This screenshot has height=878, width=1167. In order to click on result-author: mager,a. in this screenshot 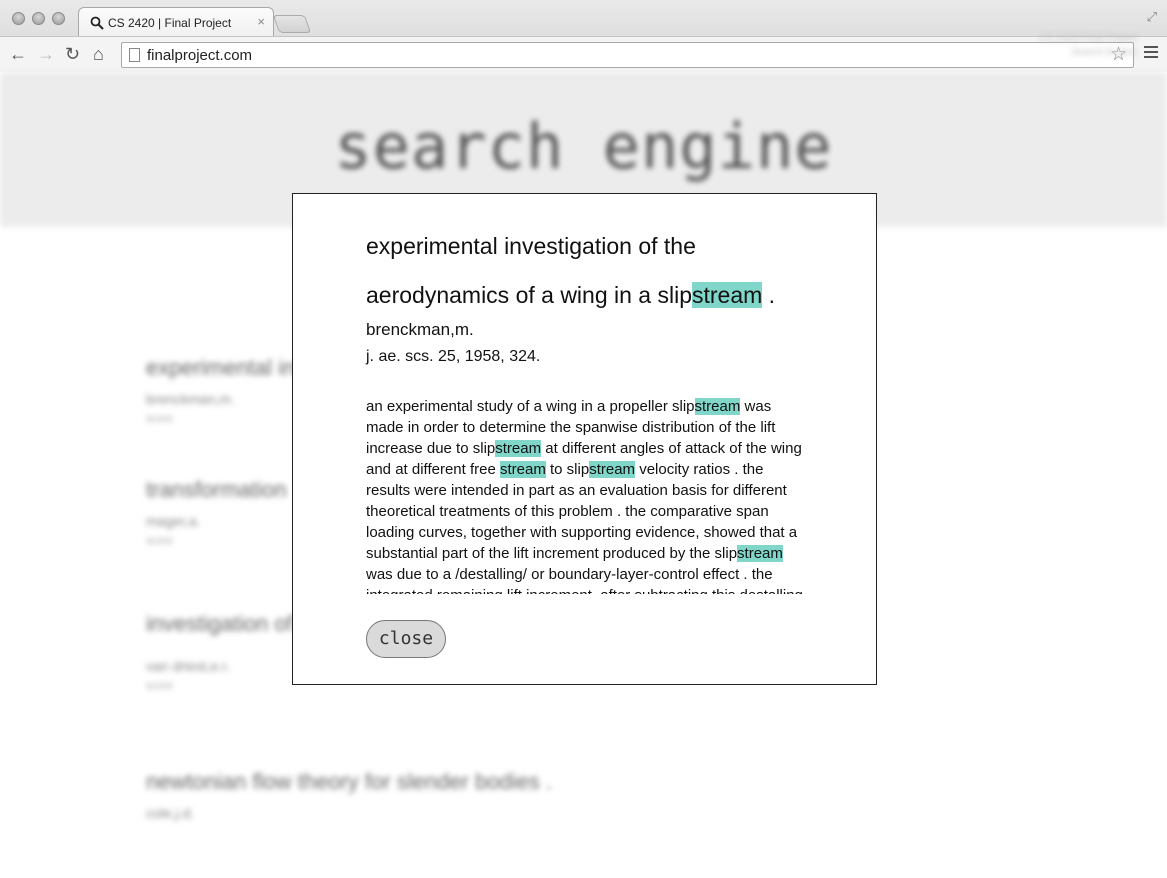, I will do `click(173, 521)`.